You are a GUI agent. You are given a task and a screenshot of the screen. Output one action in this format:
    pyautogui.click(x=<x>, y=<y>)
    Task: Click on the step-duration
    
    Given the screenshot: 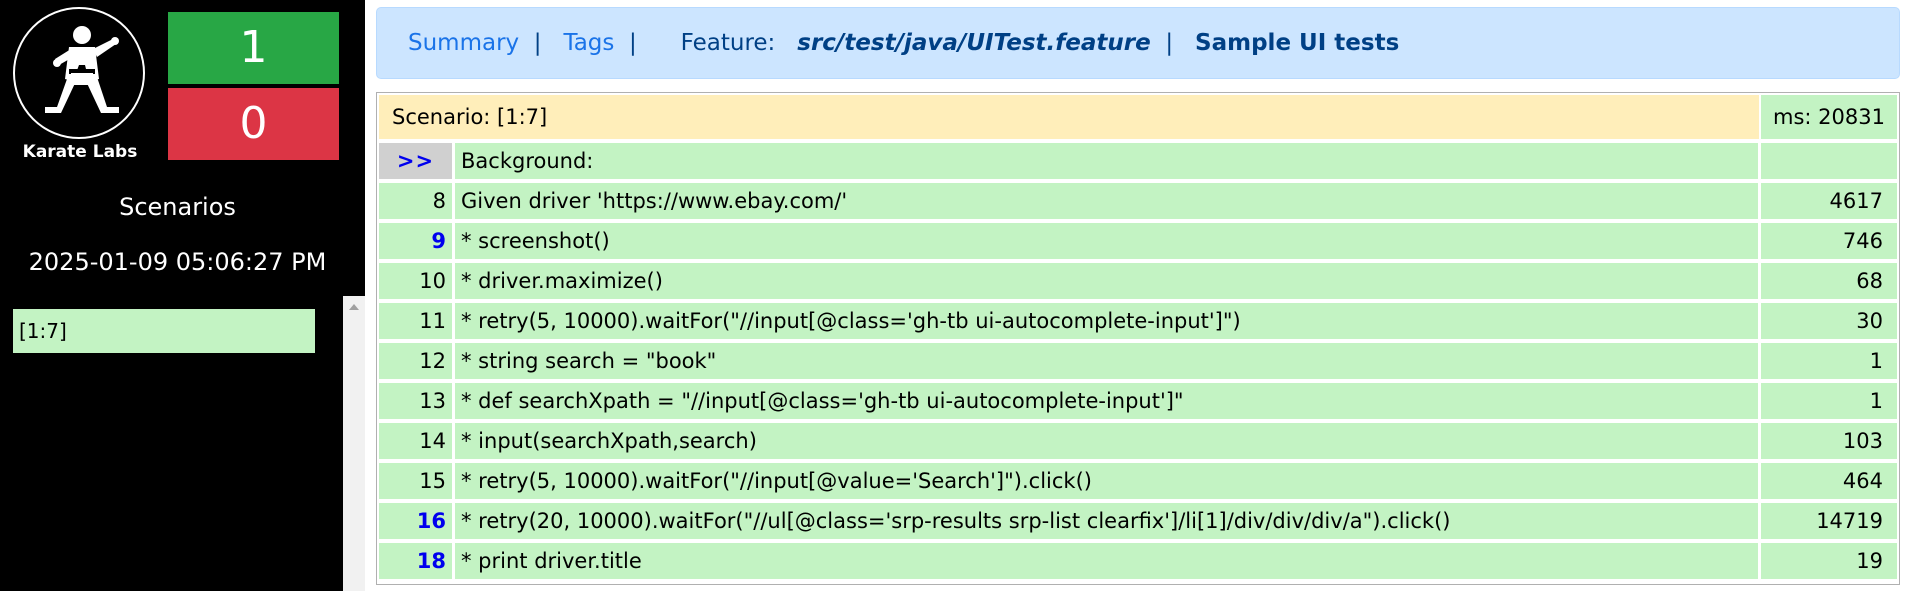 What is the action you would take?
    pyautogui.click(x=1829, y=161)
    